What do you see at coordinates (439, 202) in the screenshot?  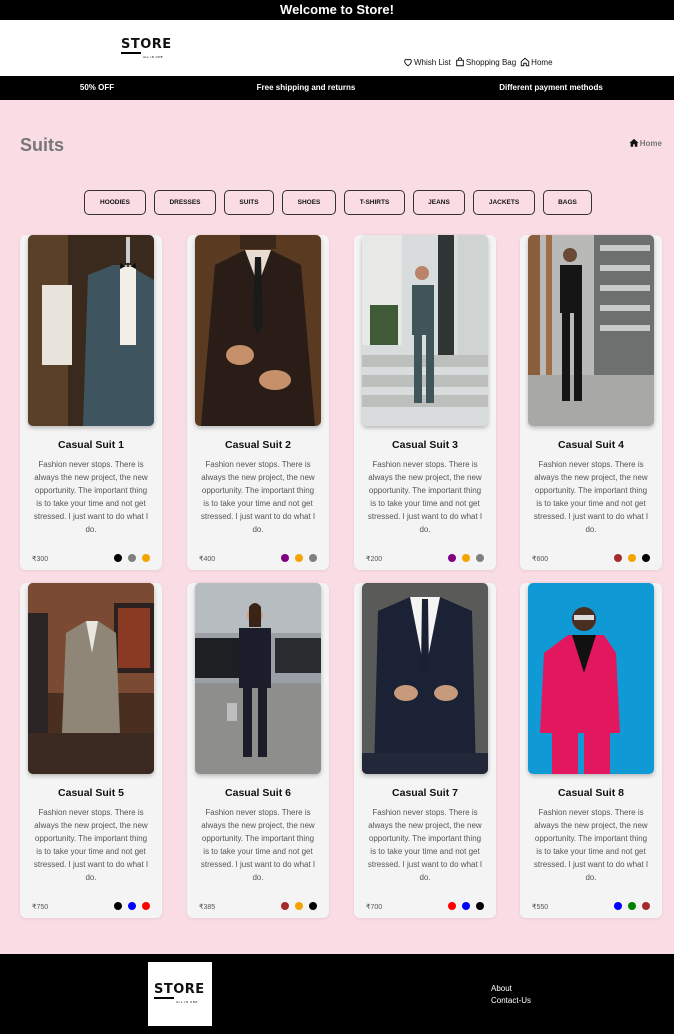 I see `category-jeans: JEANS` at bounding box center [439, 202].